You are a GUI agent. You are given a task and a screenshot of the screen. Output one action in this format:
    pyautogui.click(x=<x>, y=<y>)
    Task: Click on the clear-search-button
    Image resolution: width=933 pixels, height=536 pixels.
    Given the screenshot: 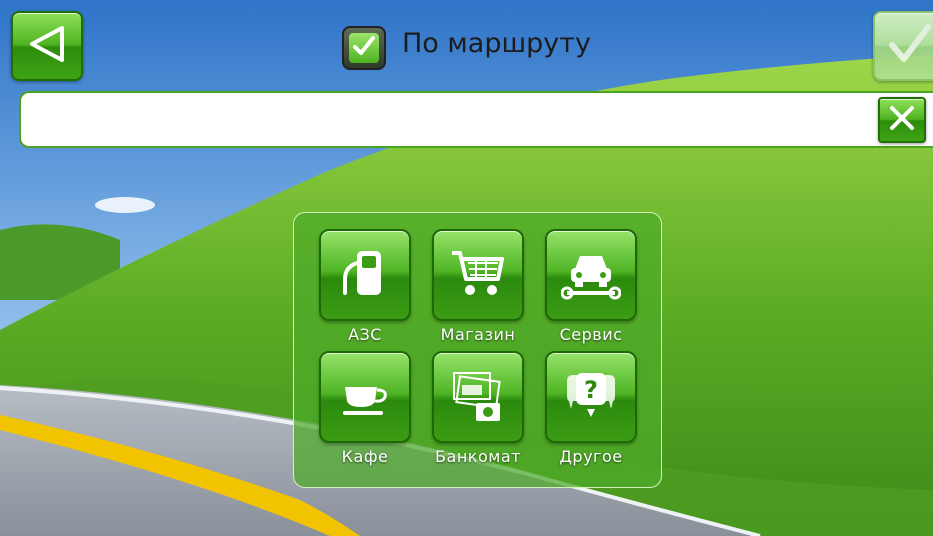 What is the action you would take?
    pyautogui.click(x=902, y=120)
    